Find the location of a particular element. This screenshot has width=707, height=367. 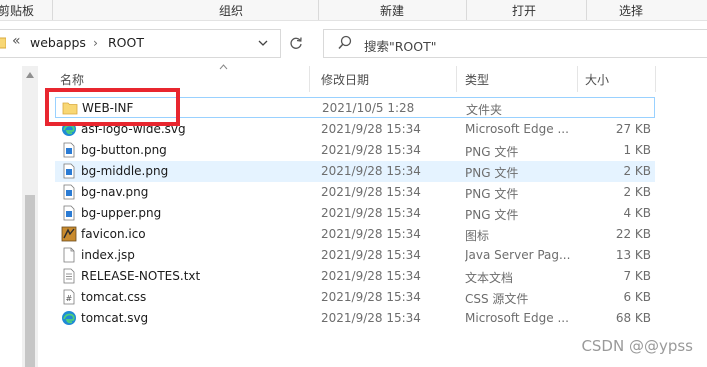

file-row: favicon.ico 2021/9/28 15:34 图标 22 KB is located at coordinates (355, 234).